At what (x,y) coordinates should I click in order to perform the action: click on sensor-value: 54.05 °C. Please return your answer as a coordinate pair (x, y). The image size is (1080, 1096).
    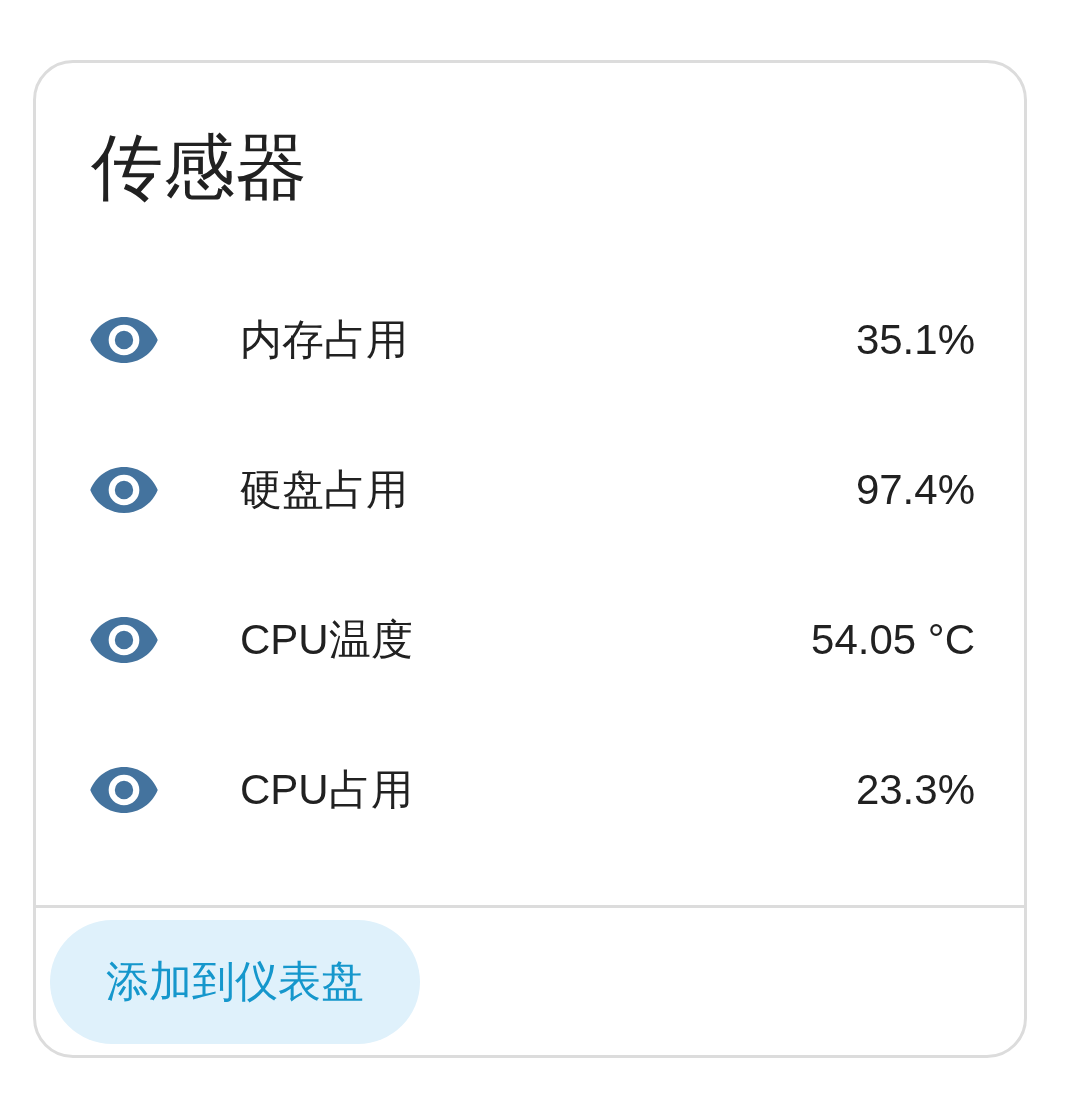
    Looking at the image, I should click on (893, 640).